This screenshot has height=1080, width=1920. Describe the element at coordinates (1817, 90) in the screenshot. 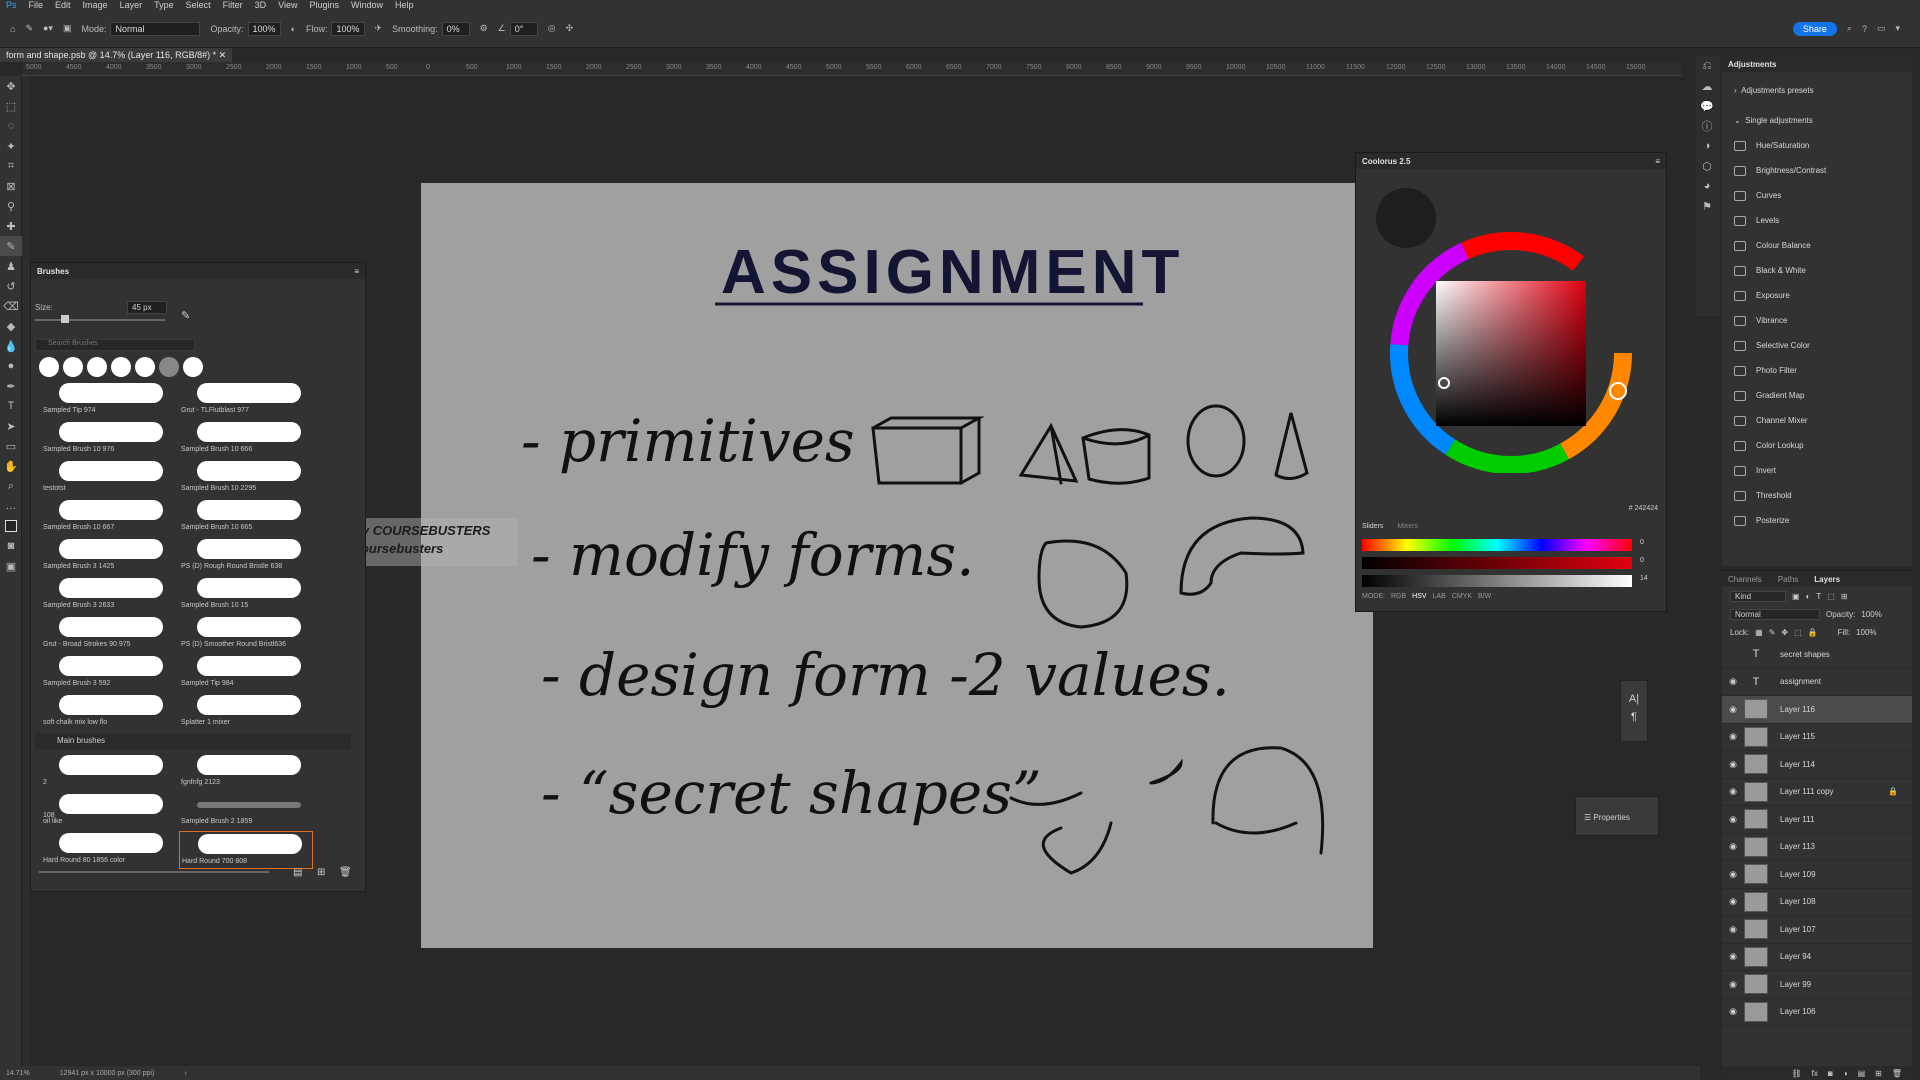

I see `adjustments-presets-row: › Adjustments presets` at that location.